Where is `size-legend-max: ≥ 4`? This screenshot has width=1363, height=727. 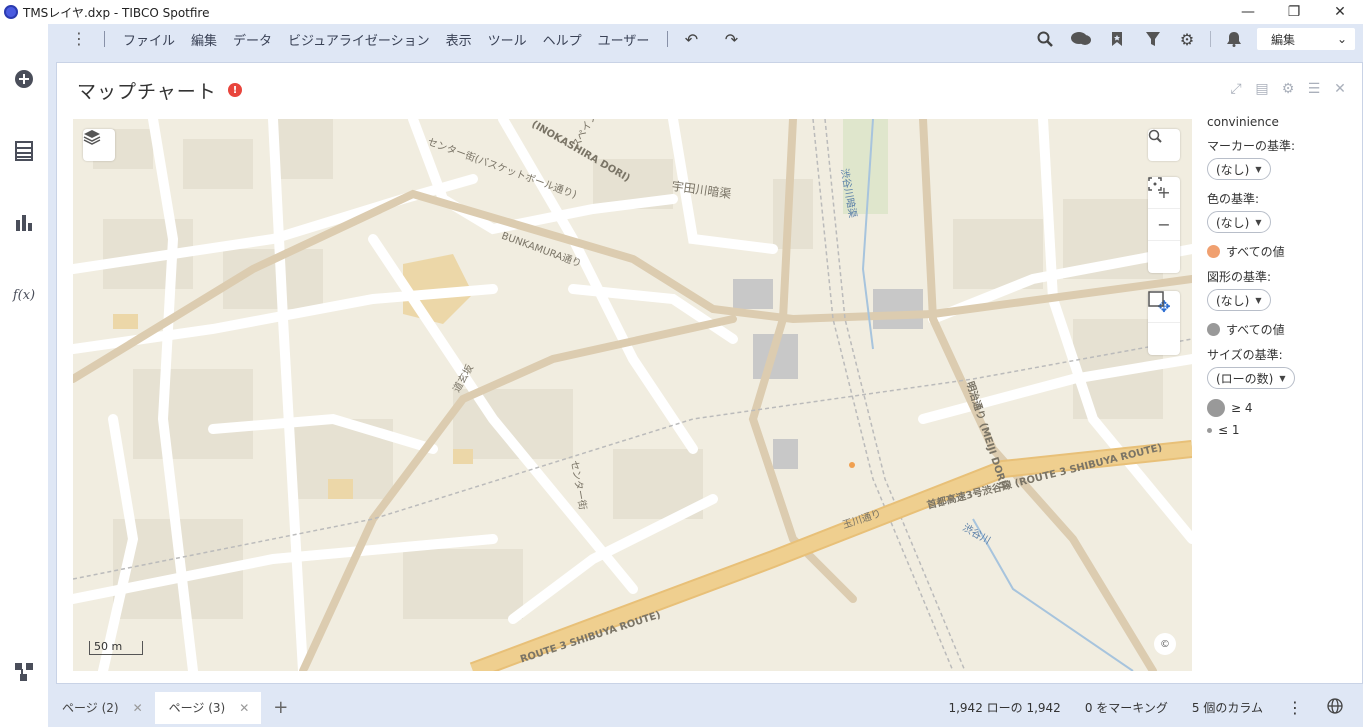
size-legend-max: ≥ 4 is located at coordinates (1282, 408).